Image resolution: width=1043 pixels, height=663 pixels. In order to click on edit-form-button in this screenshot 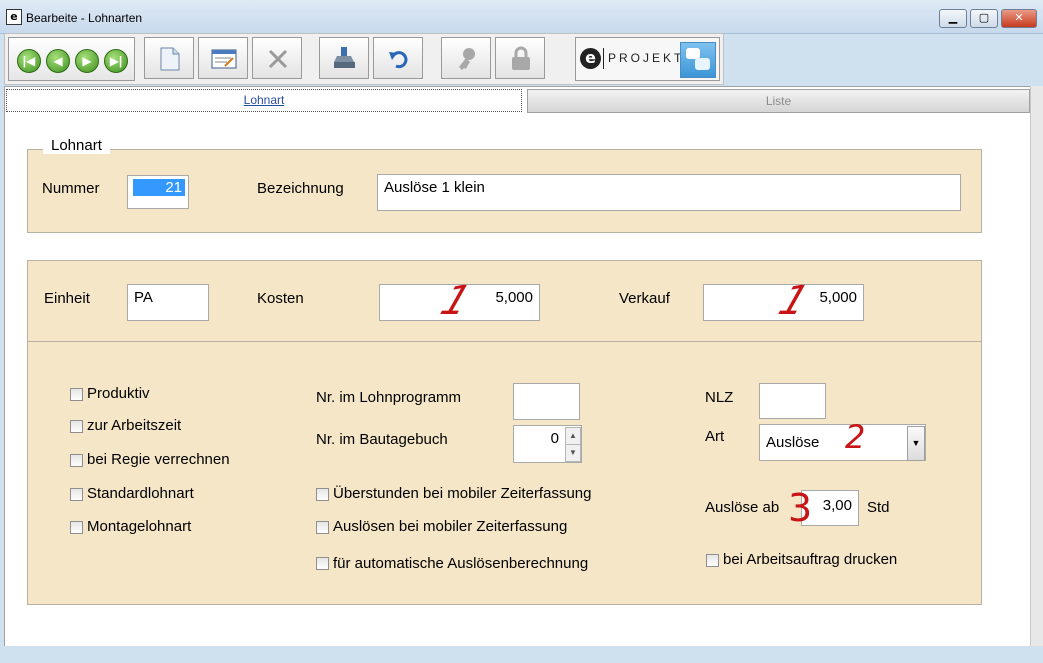, I will do `click(223, 58)`.